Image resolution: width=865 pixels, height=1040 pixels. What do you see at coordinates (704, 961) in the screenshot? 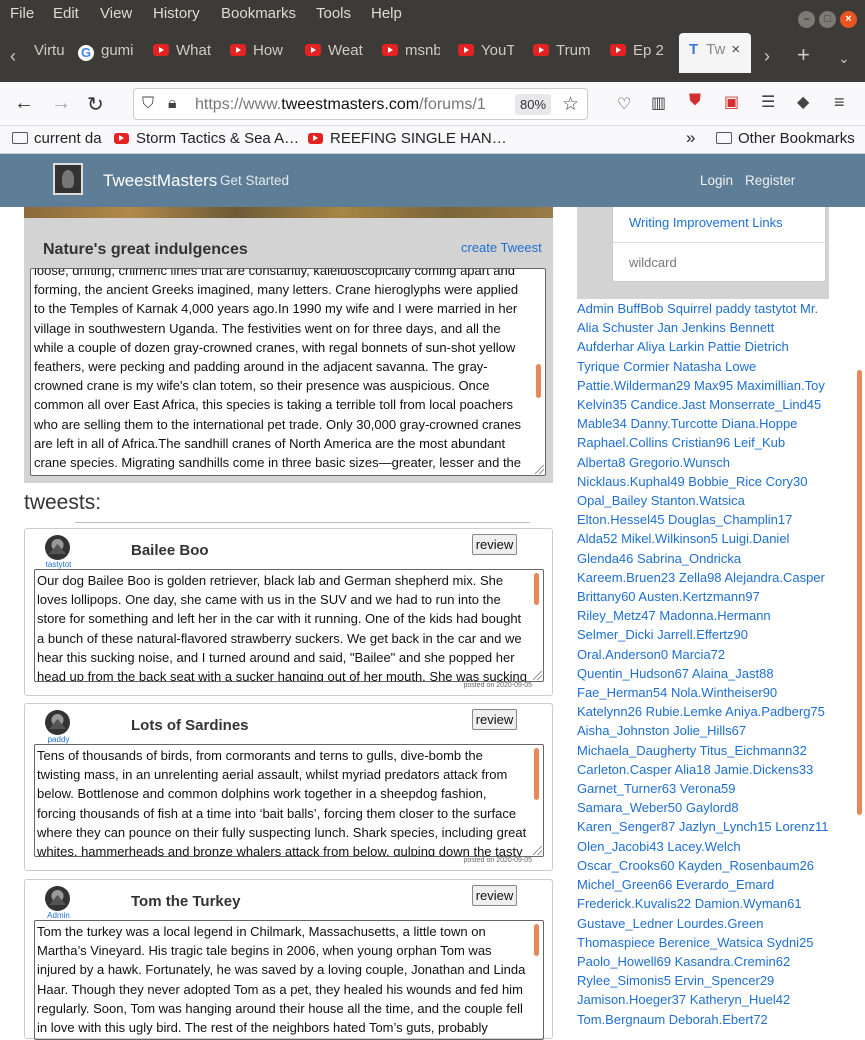
I see `user-list-line: Paolo_Howell69 Kasandra.Cremin62` at bounding box center [704, 961].